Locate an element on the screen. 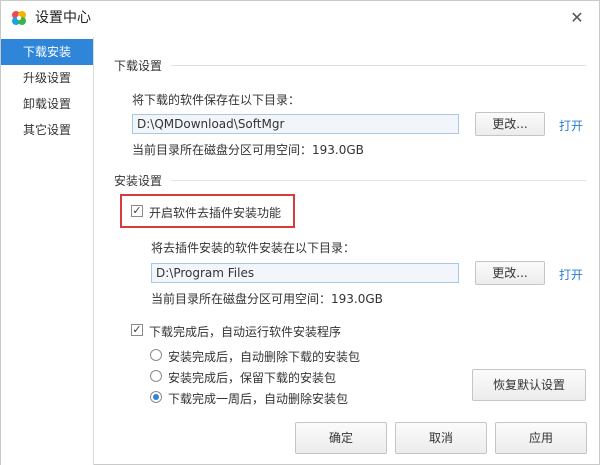  save-dir-input is located at coordinates (295, 124).